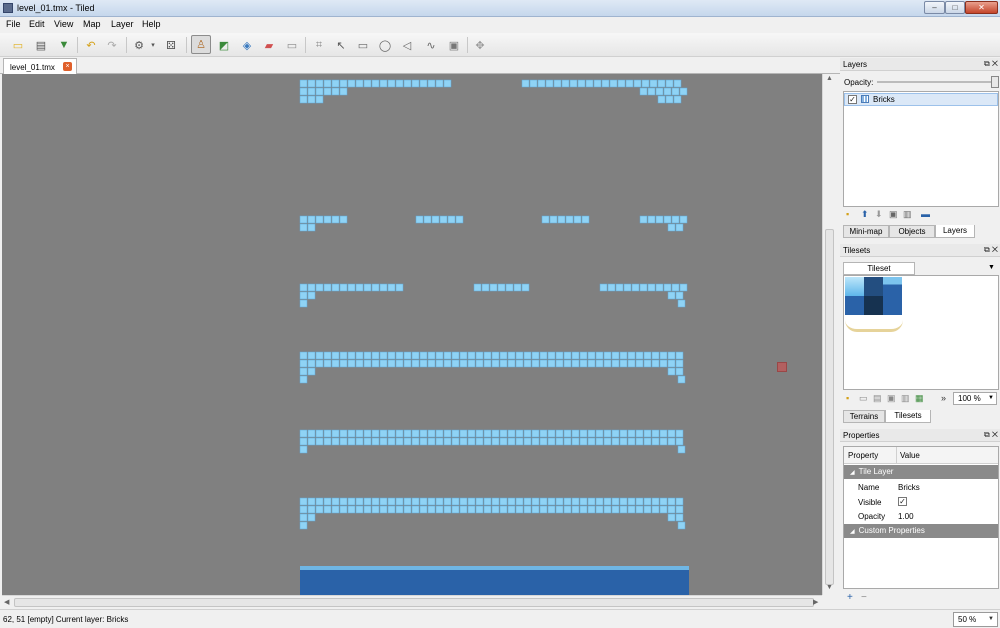  Describe the element at coordinates (847, 398) in the screenshot. I see `new-tileset-icon: ▪` at that location.